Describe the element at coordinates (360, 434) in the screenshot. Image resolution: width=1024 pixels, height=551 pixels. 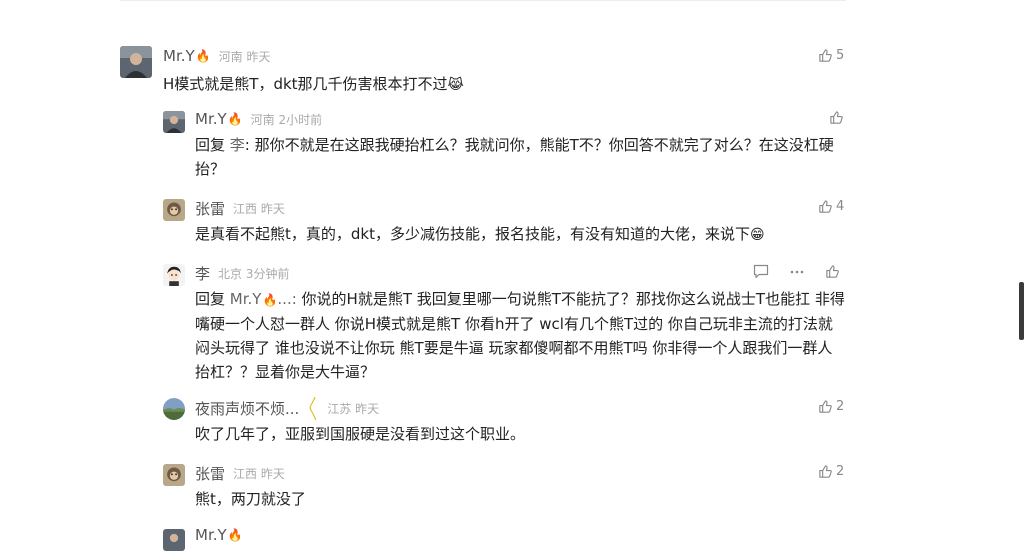
I see `comment-text: 吹了几年了，亚服到国服硬是没看到过这个职业。` at that location.